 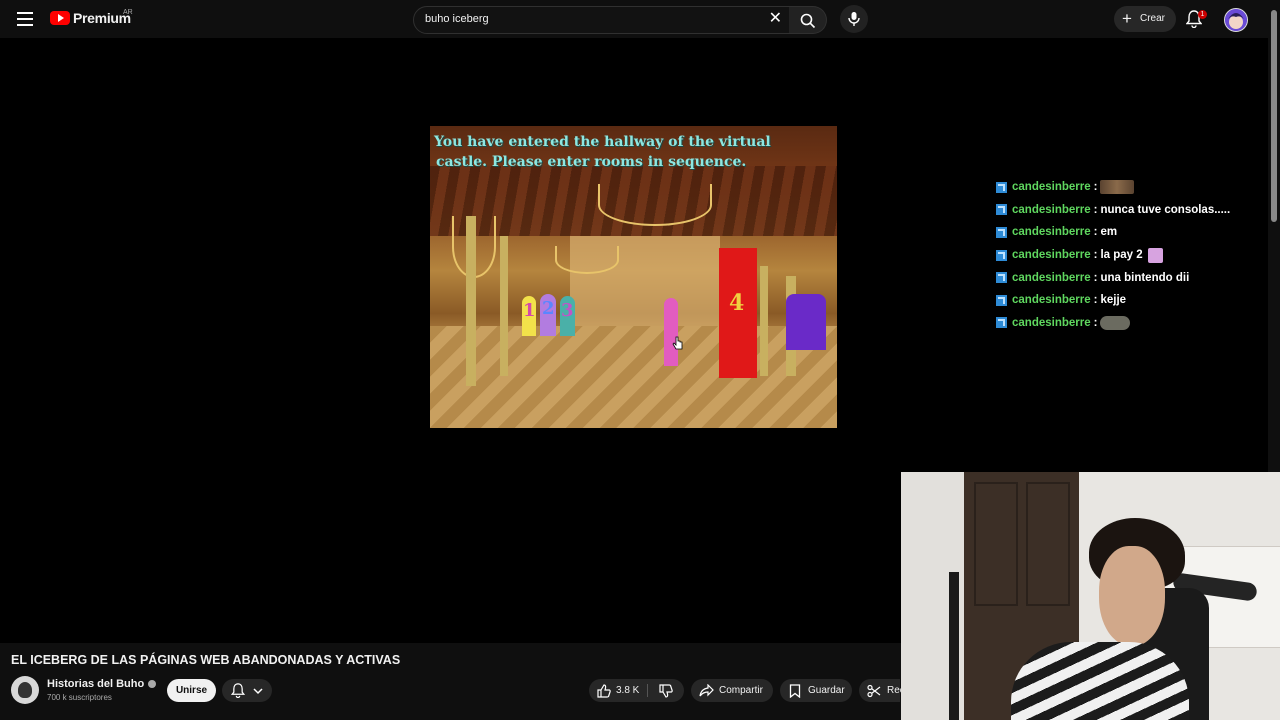 What do you see at coordinates (457, 19) in the screenshot?
I see `search-query: buho iceberg` at bounding box center [457, 19].